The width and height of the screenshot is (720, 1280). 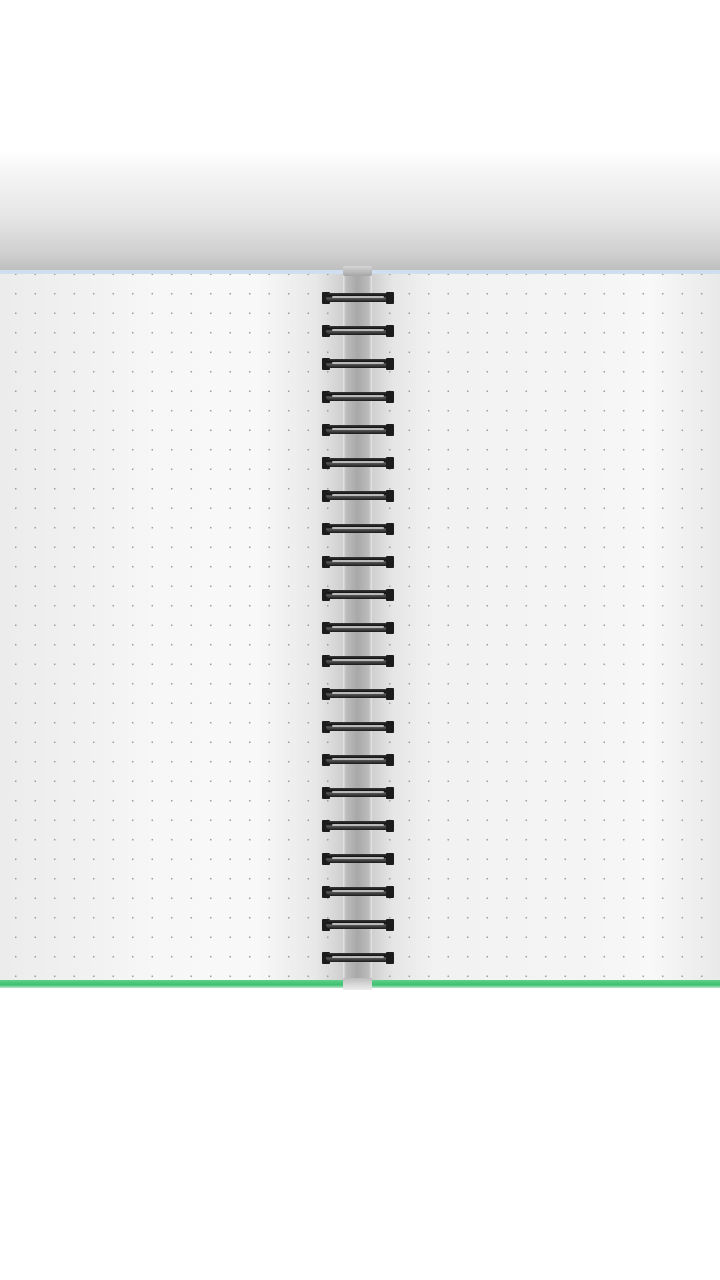 What do you see at coordinates (546, 984) in the screenshot?
I see `right-page-bottom-edge` at bounding box center [546, 984].